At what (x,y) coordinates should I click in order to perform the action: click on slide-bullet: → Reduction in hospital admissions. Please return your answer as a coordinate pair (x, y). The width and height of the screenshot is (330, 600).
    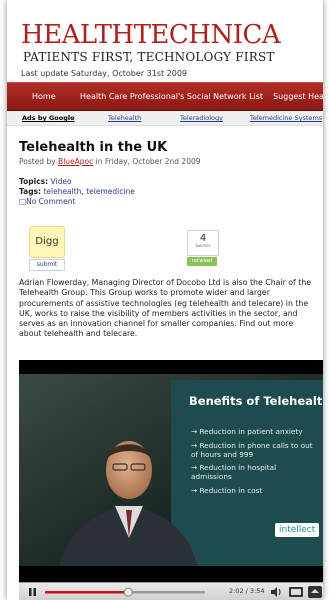
    Looking at the image, I should click on (234, 472).